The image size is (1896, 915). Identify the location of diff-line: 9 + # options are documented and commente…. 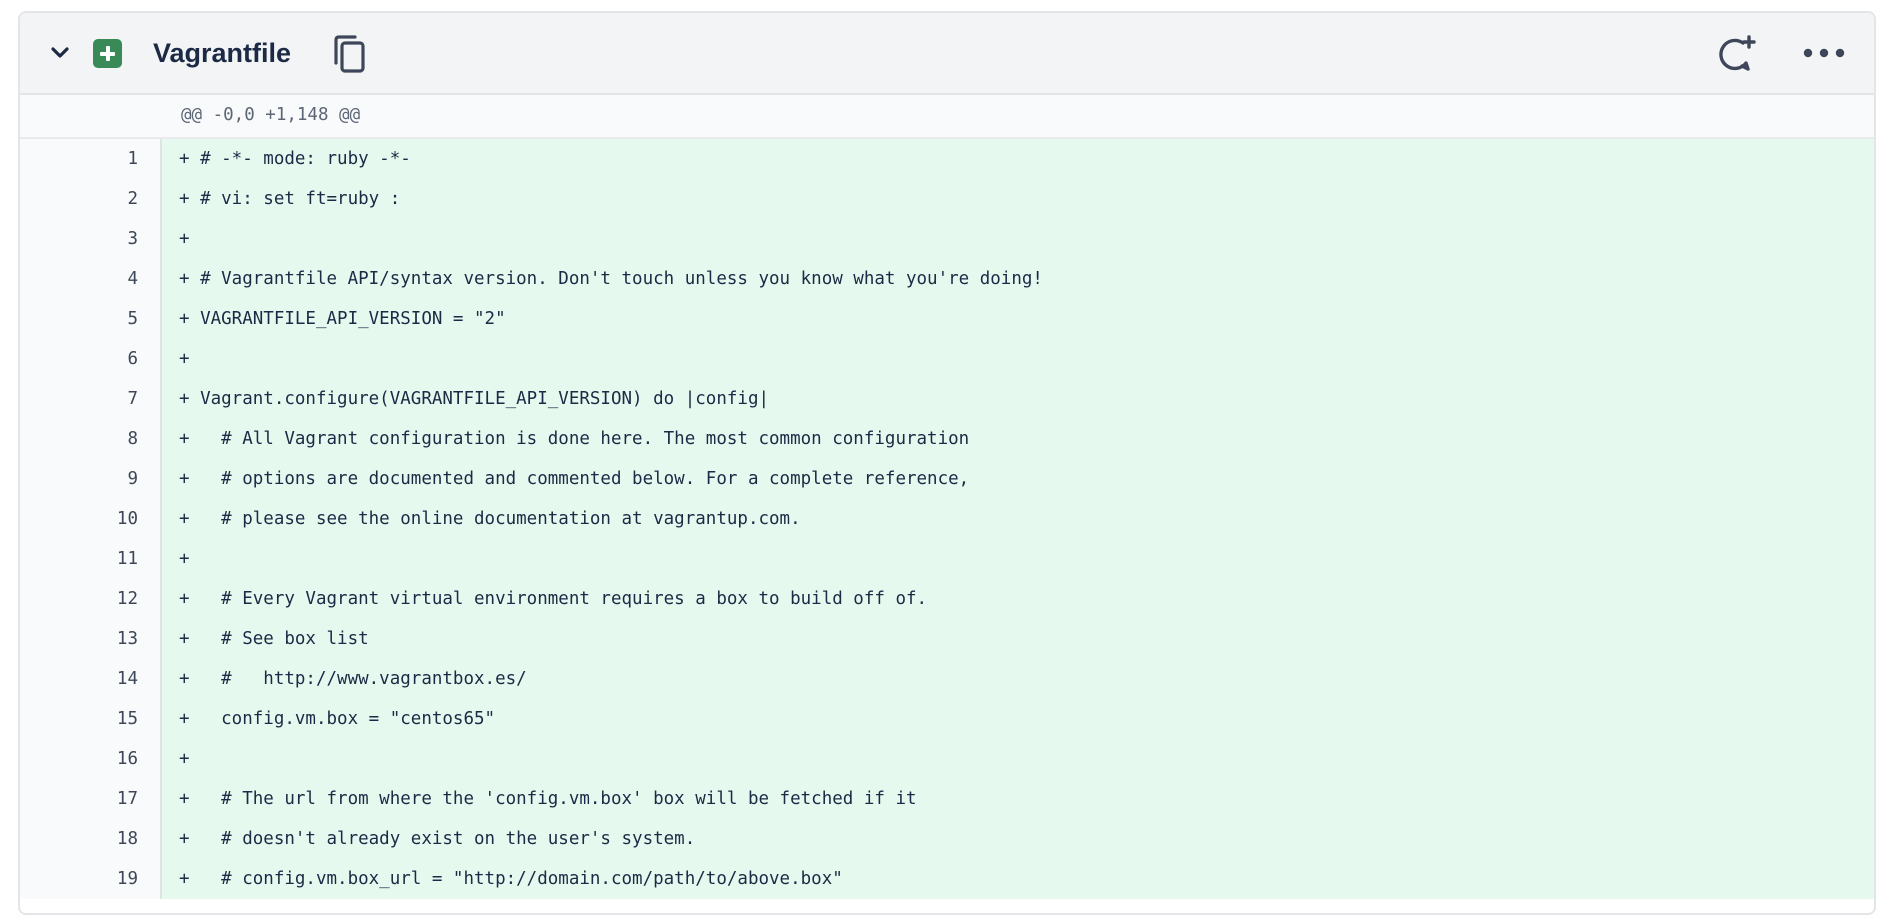
(947, 479).